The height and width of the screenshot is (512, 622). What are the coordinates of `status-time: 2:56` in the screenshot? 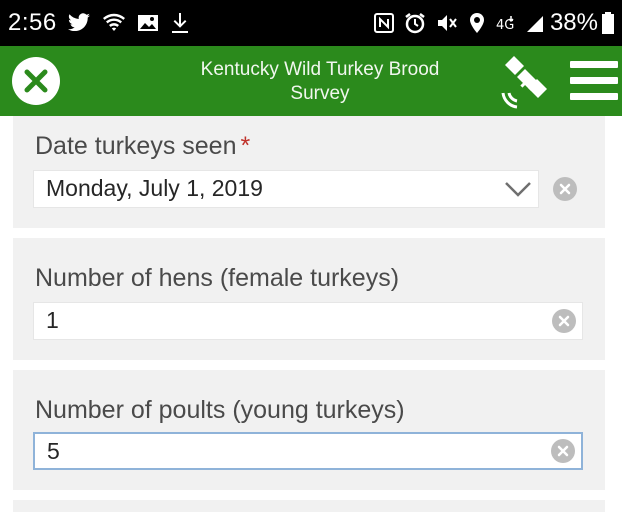 It's located at (32, 22).